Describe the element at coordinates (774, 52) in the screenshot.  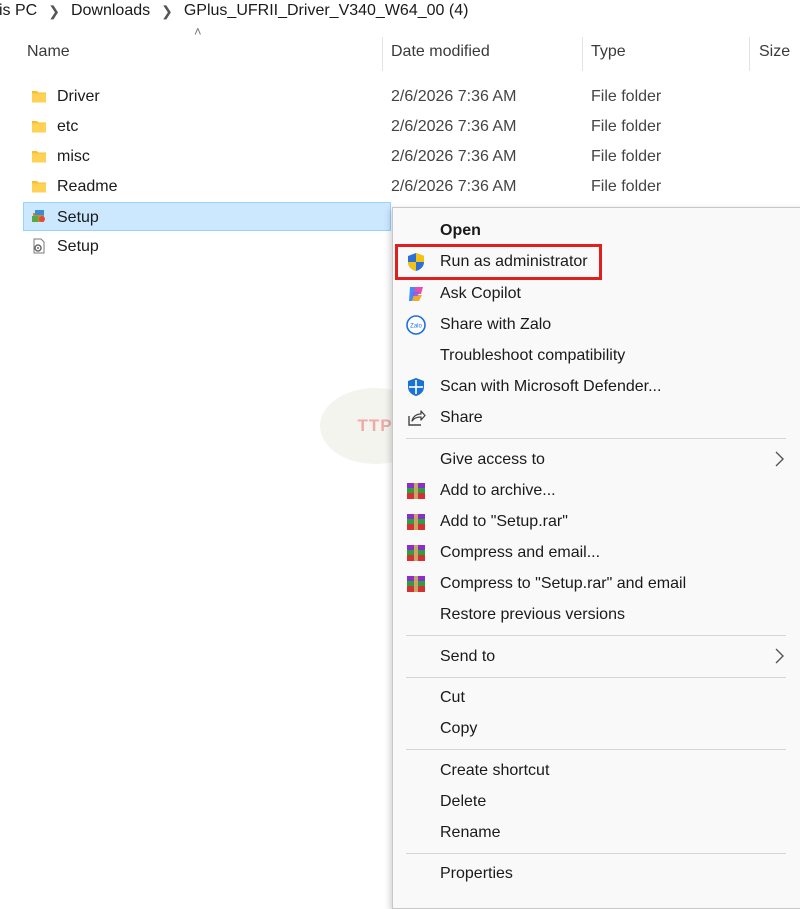
I see `column-header-size: Size` at that location.